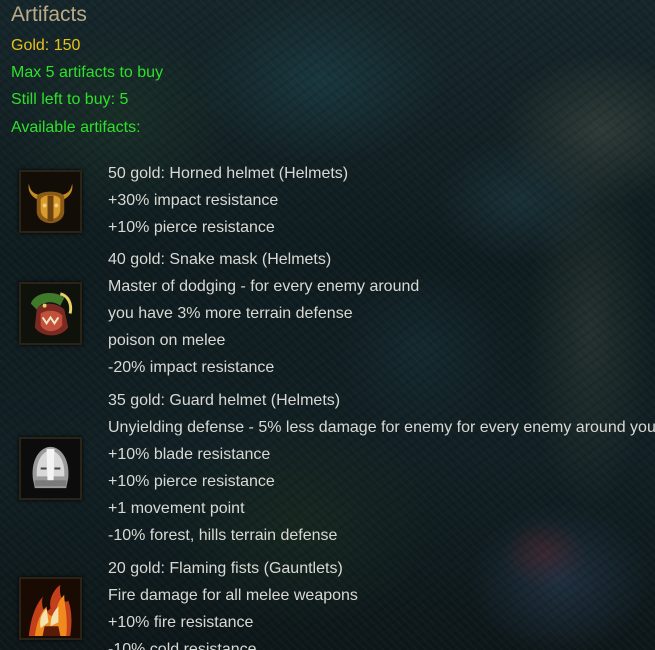 The width and height of the screenshot is (655, 650). What do you see at coordinates (181, 622) in the screenshot?
I see `artifact-stat: +10% fire resistance` at bounding box center [181, 622].